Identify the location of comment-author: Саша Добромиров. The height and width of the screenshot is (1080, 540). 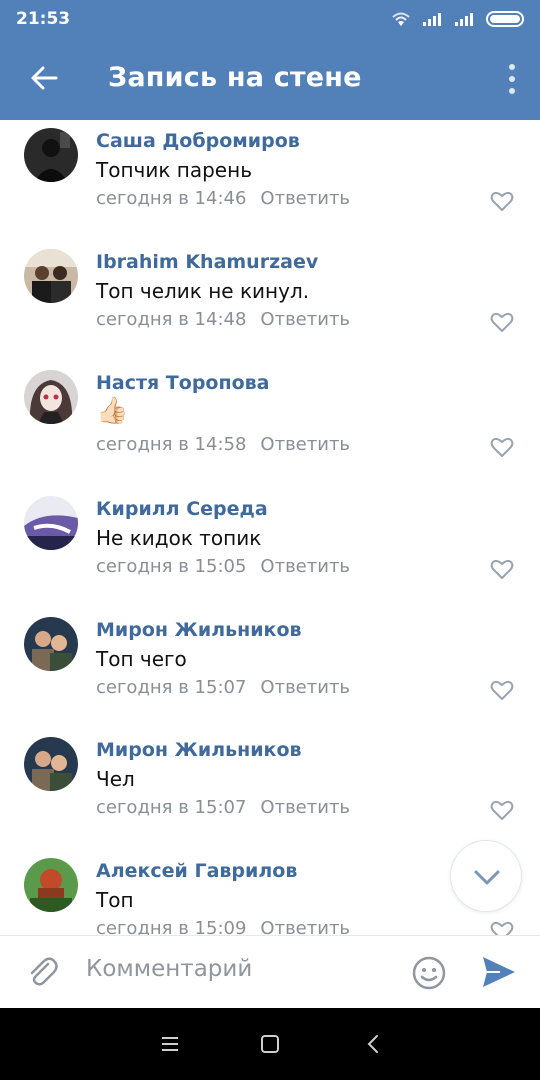
(198, 141).